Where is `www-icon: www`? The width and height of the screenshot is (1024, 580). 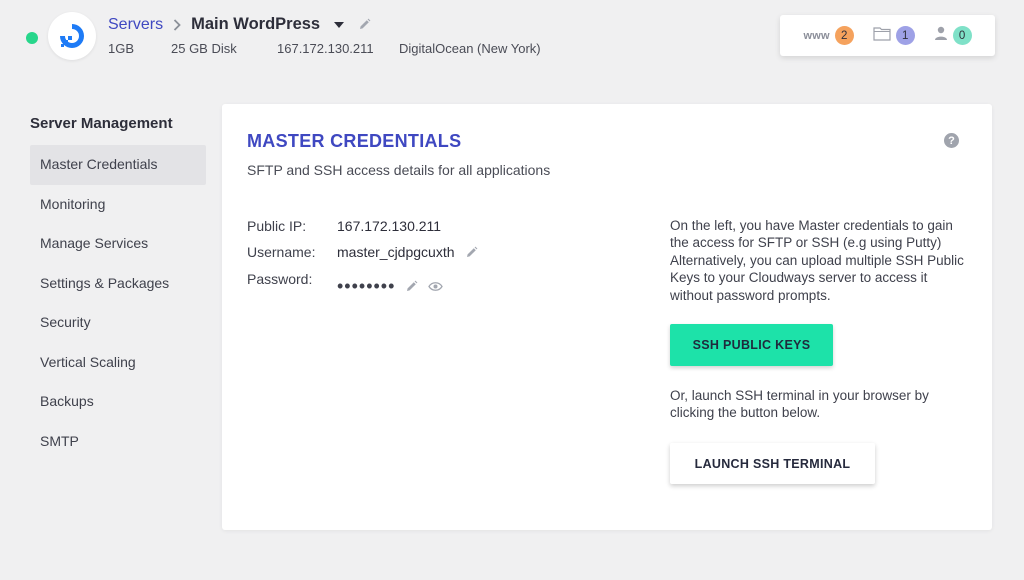
www-icon: www is located at coordinates (816, 35).